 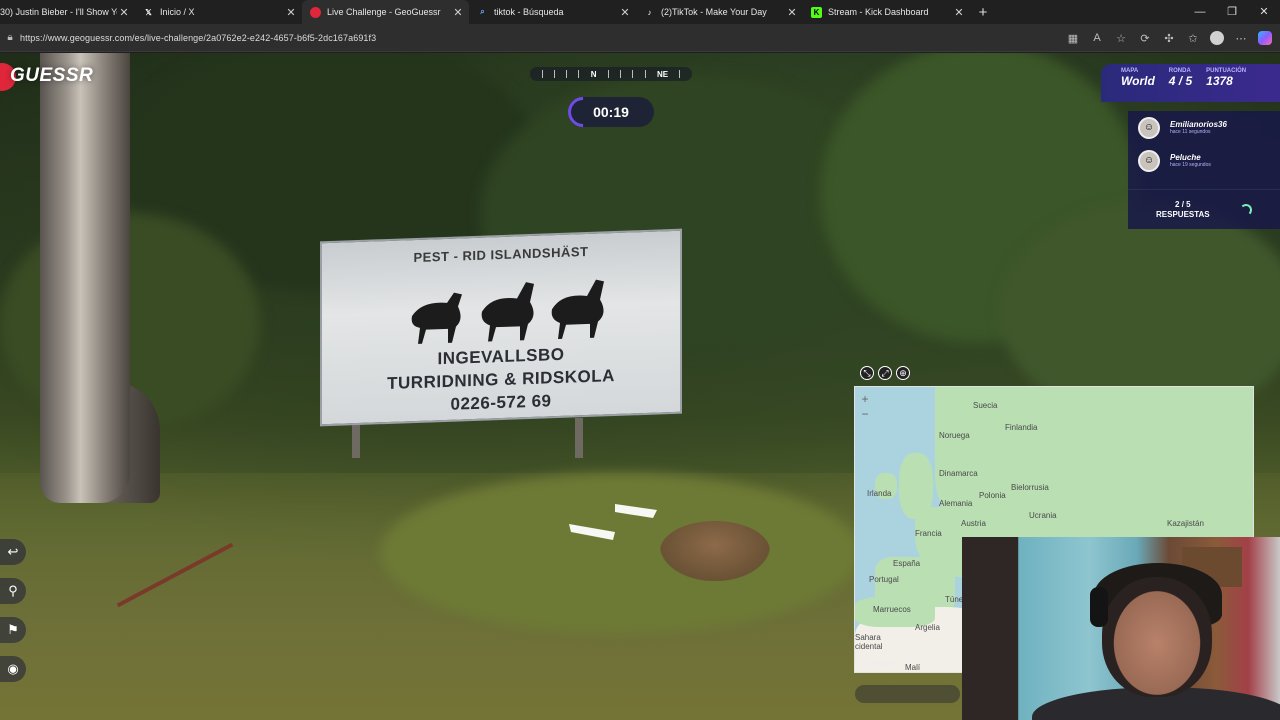 What do you see at coordinates (315, 12) in the screenshot?
I see `geoguessr-icon` at bounding box center [315, 12].